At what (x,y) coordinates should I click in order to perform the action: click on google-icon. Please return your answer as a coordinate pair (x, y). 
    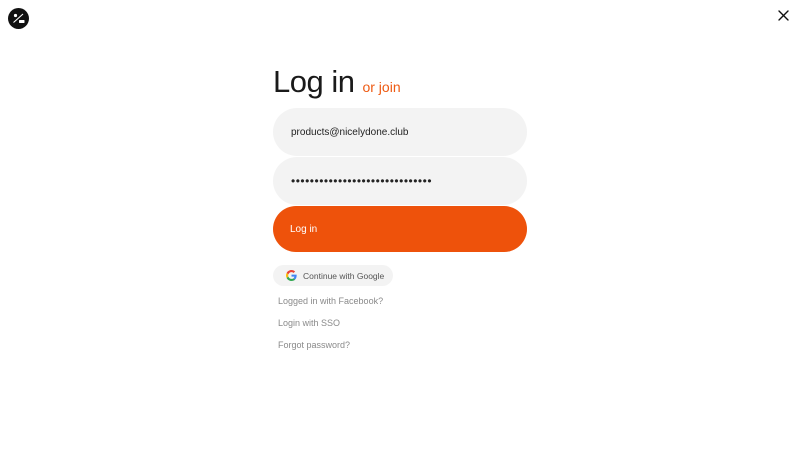
    Looking at the image, I should click on (291, 275).